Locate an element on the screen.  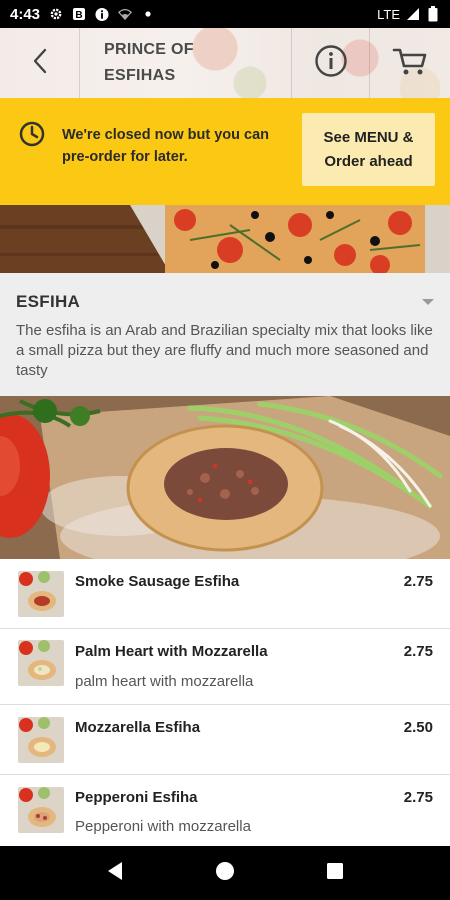
info-notification-icon is located at coordinates (102, 14).